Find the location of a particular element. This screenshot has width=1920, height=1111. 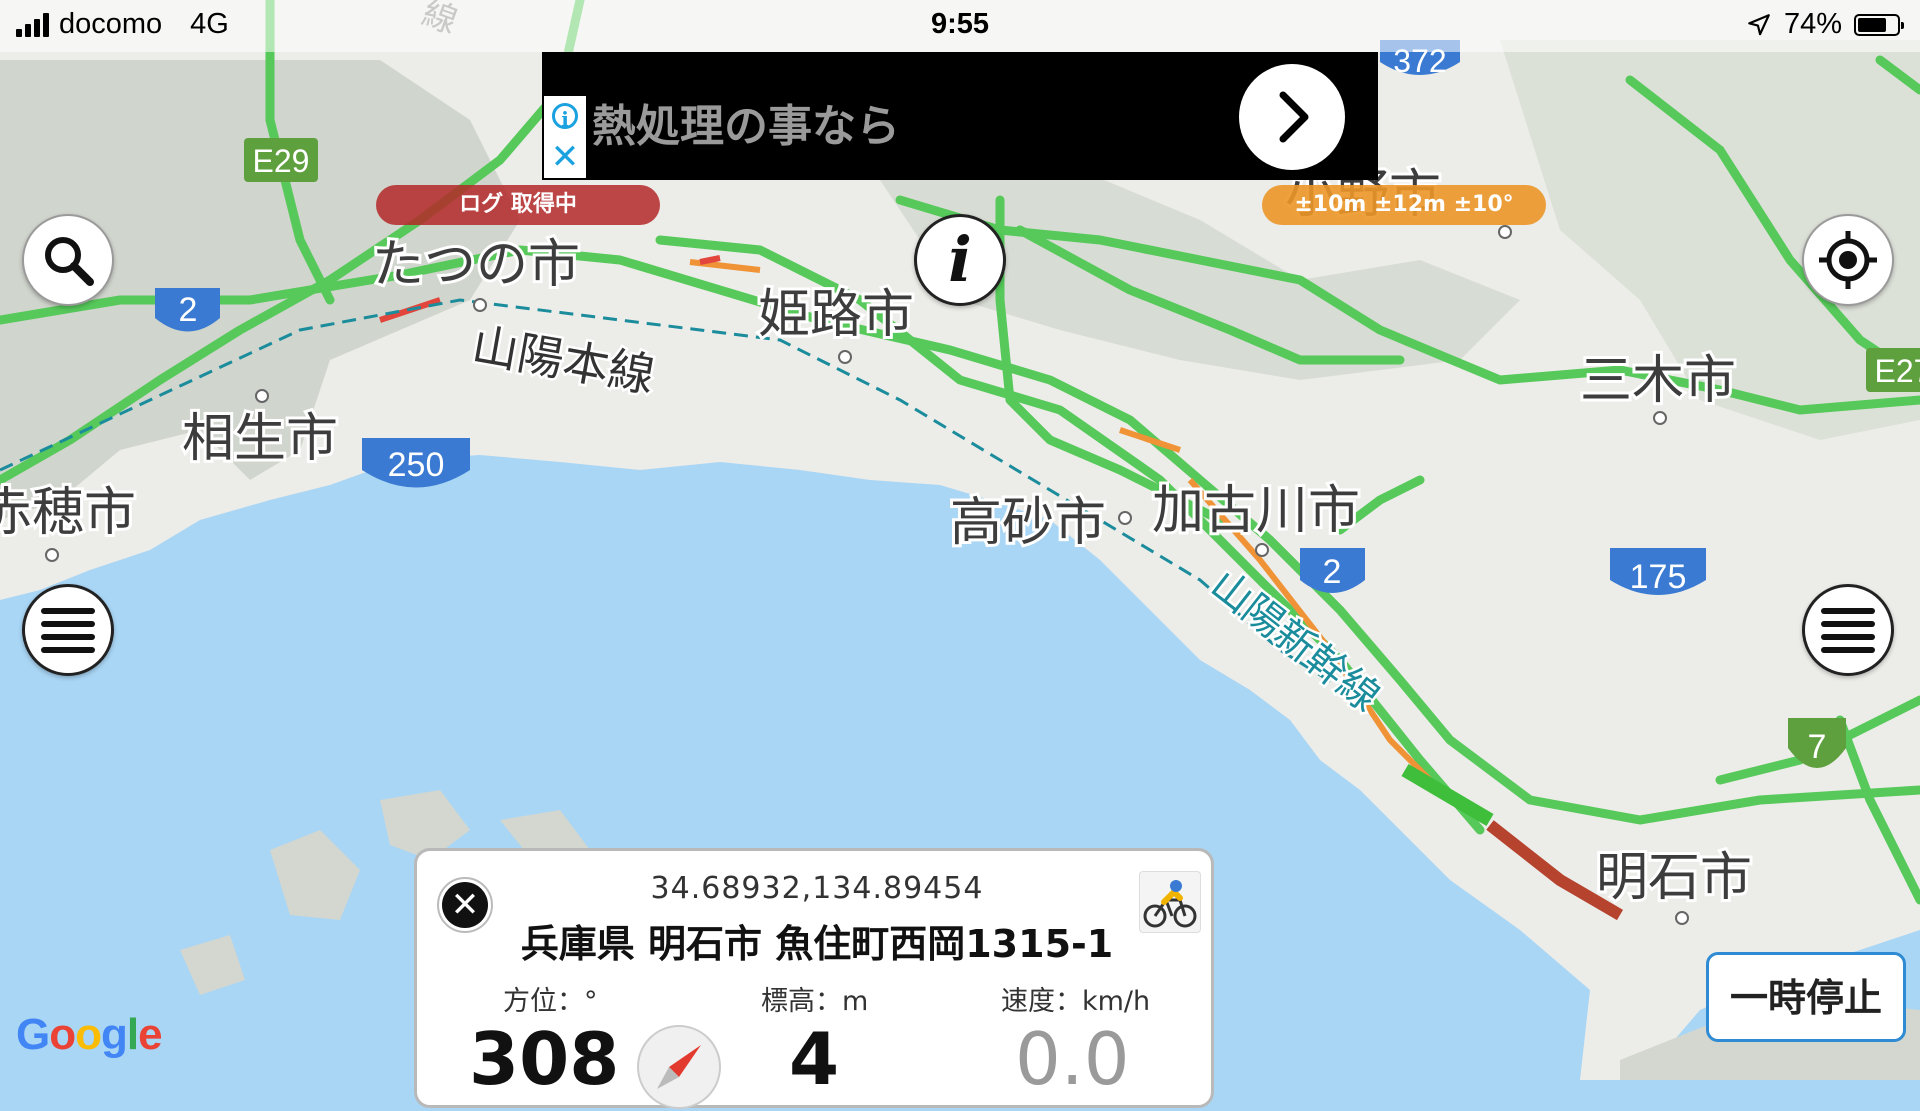

pause-button: 一時停止 is located at coordinates (1806, 997).